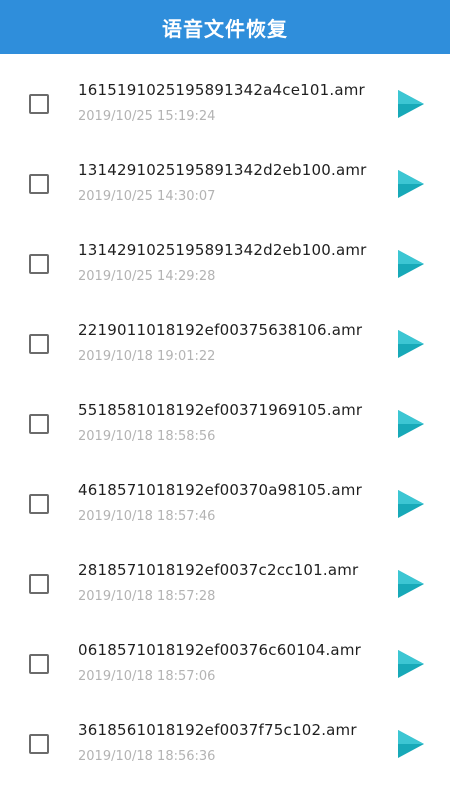  What do you see at coordinates (221, 90) in the screenshot?
I see `file-name: 1615191025195891342a4ce101.amr` at bounding box center [221, 90].